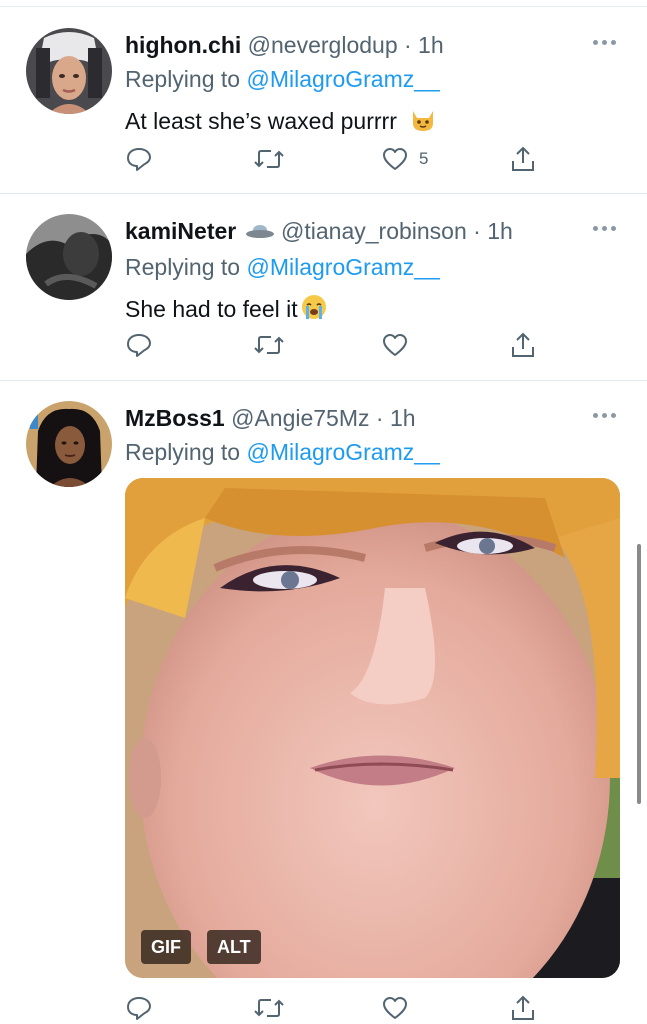 The height and width of the screenshot is (1024, 647). Describe the element at coordinates (424, 158) in the screenshot. I see `like-count: 5` at that location.